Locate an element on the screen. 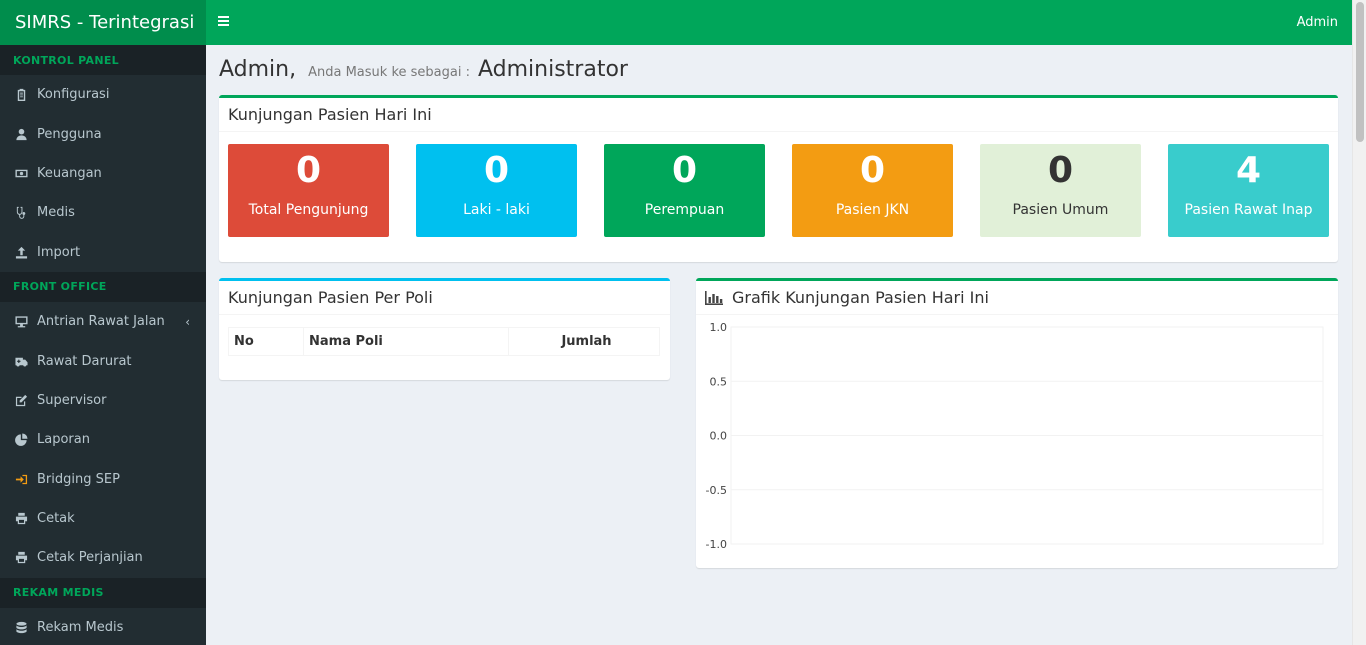 The image size is (1366, 645). sidebar-item-konfigurasi: Konfigurasi is located at coordinates (103, 94).